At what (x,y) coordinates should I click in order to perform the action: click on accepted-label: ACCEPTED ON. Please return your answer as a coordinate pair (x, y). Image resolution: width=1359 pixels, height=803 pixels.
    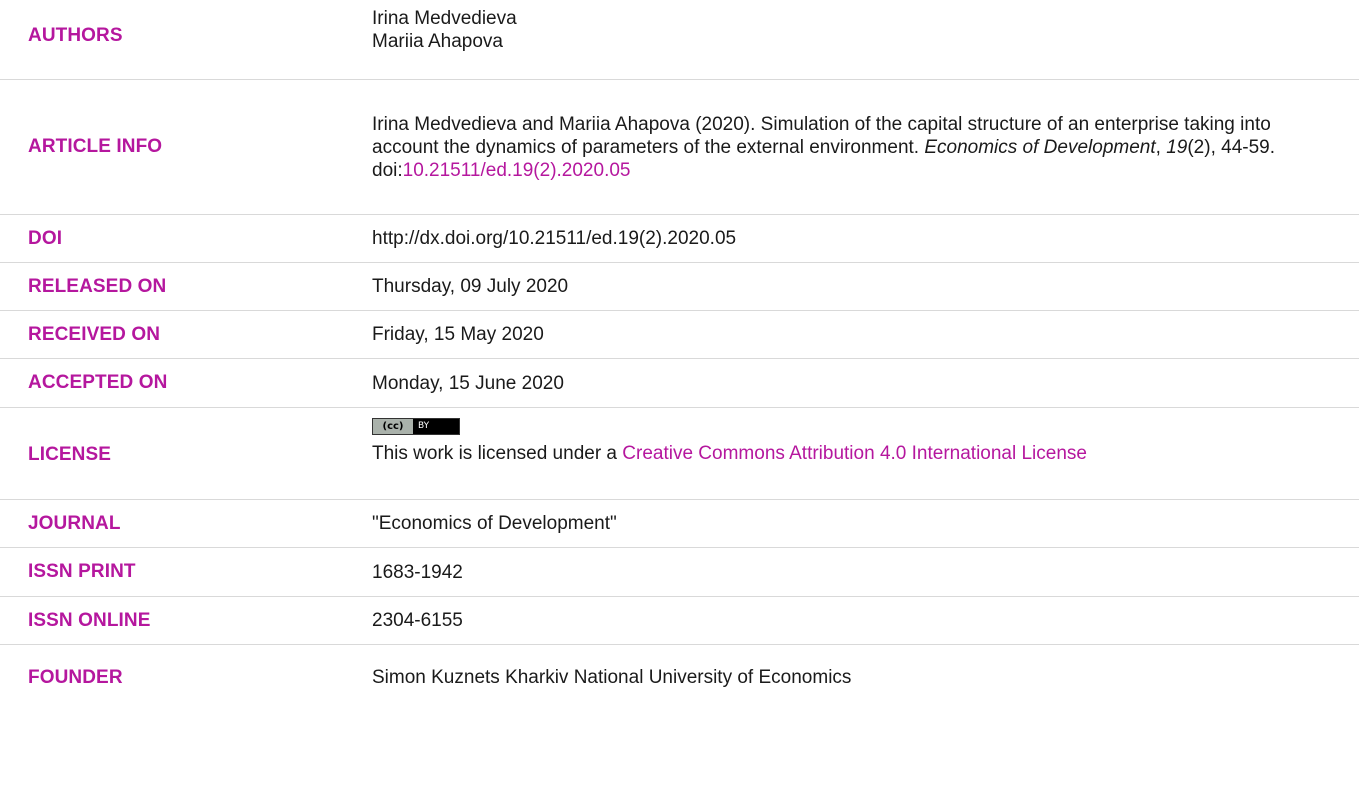
    Looking at the image, I should click on (98, 382).